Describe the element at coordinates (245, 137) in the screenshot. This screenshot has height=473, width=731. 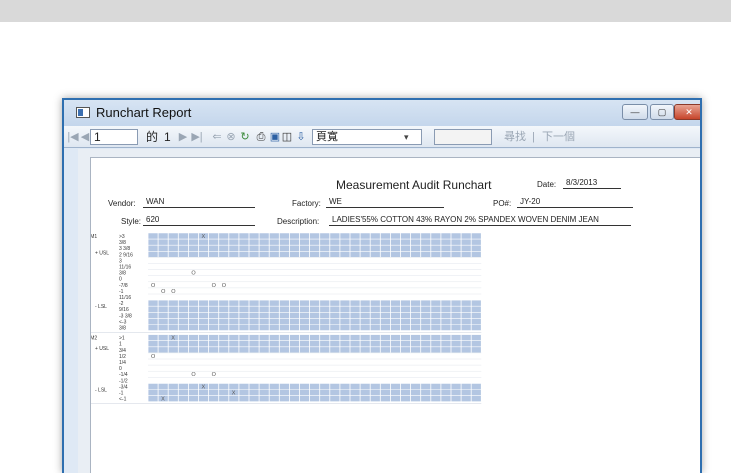
I see `refresh-icon: ↻` at that location.